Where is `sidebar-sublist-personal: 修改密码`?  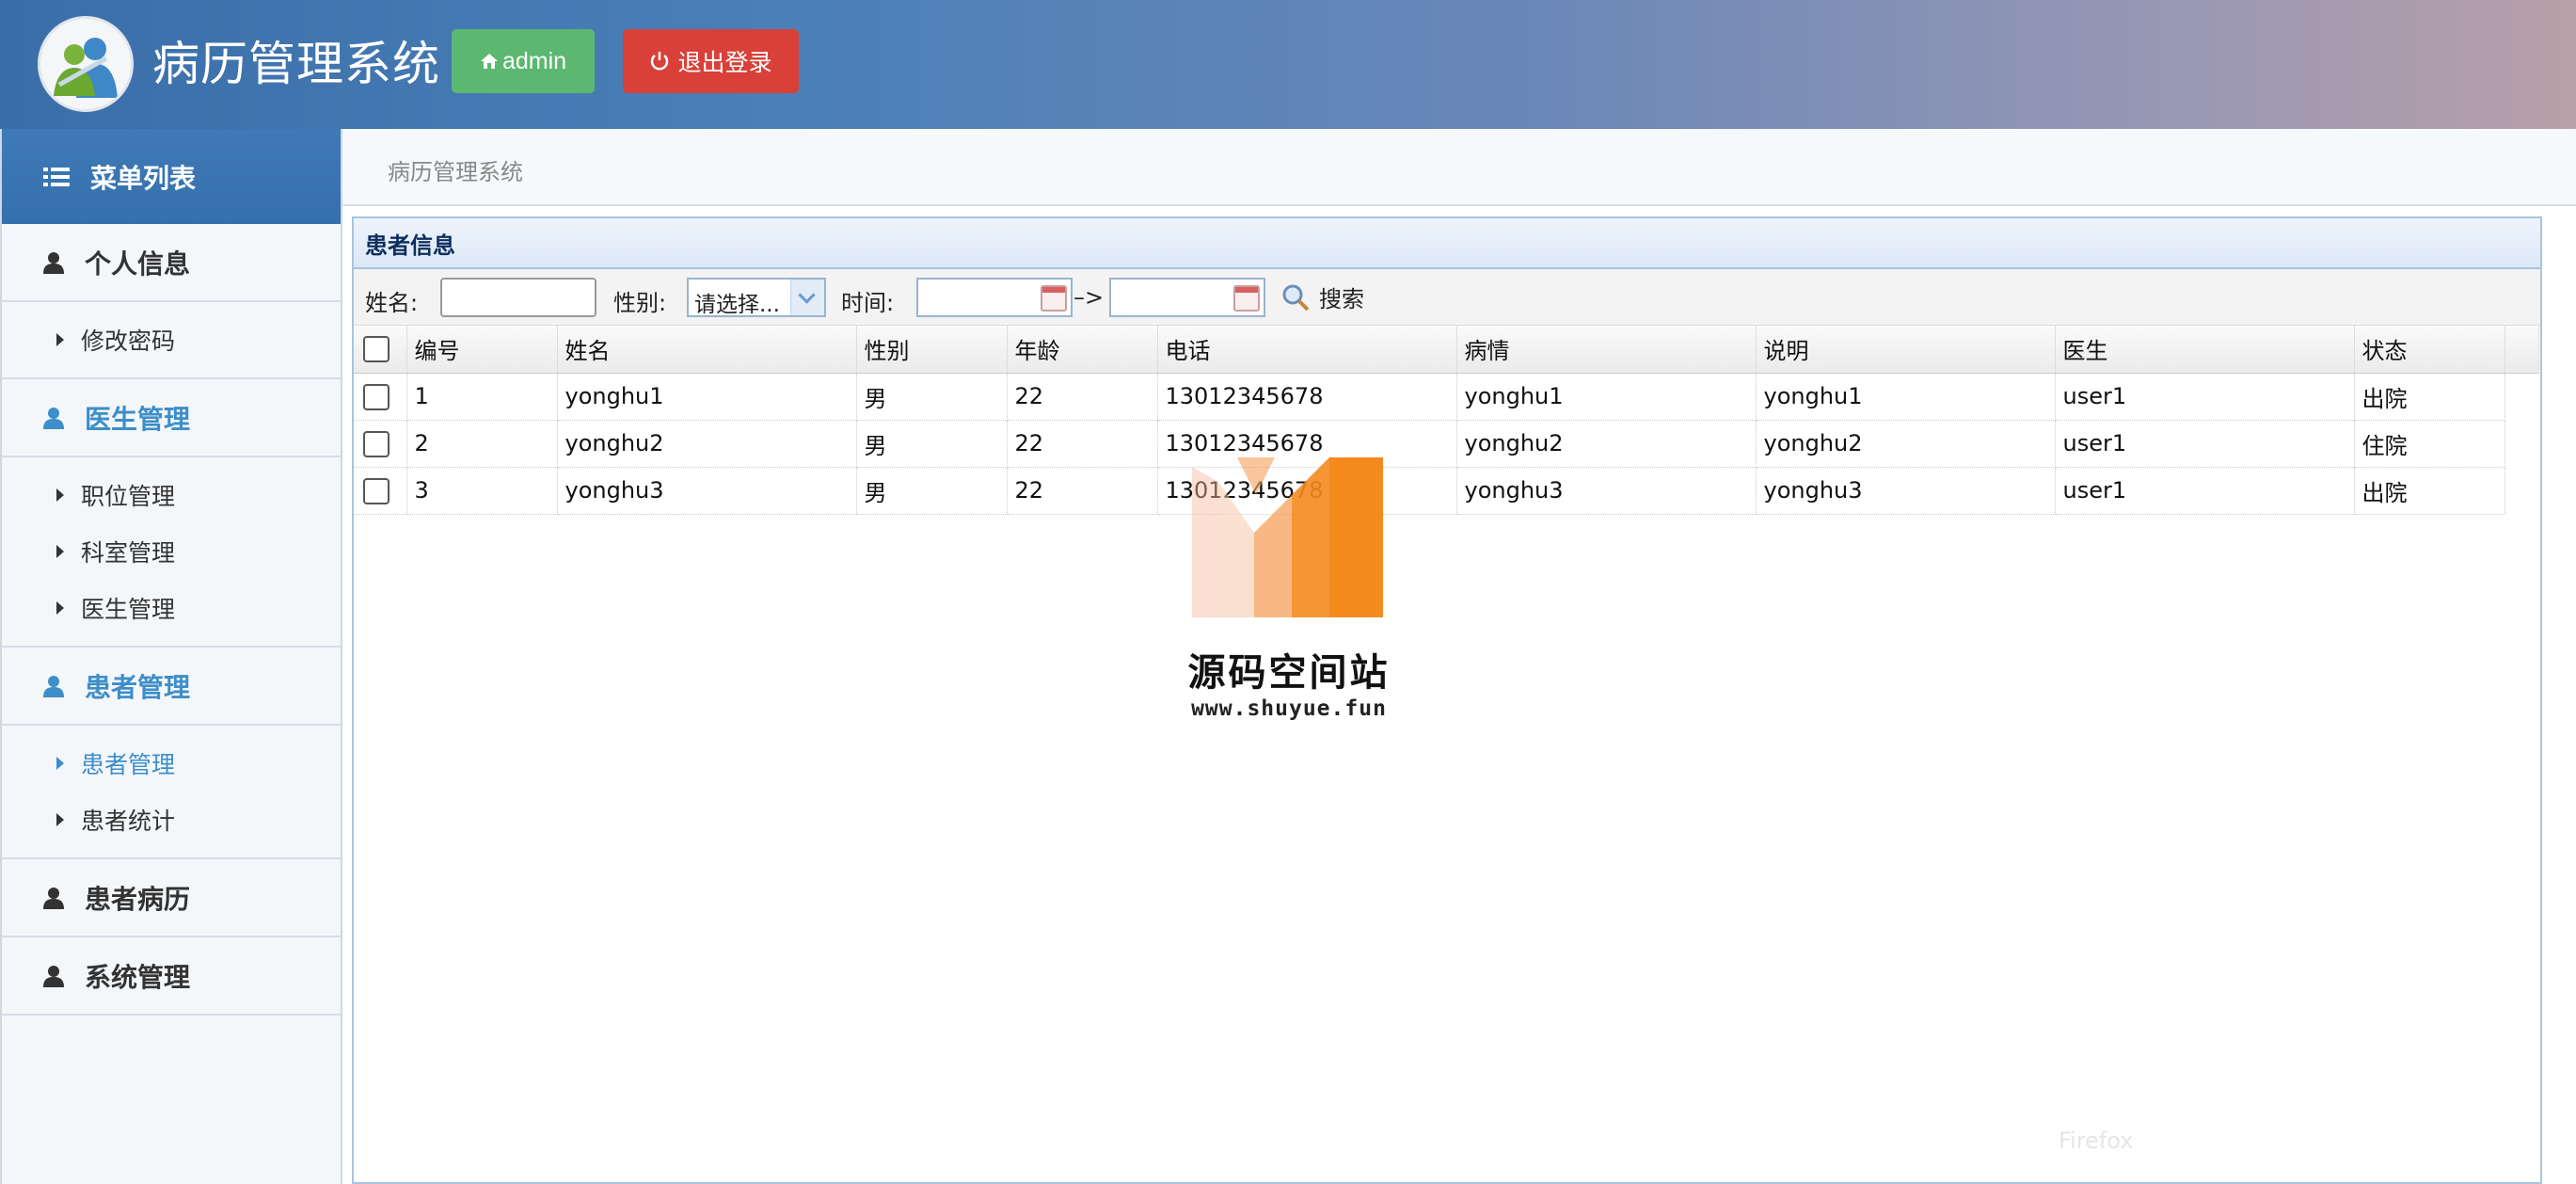
sidebar-sublist-personal: 修改密码 is located at coordinates (171, 340).